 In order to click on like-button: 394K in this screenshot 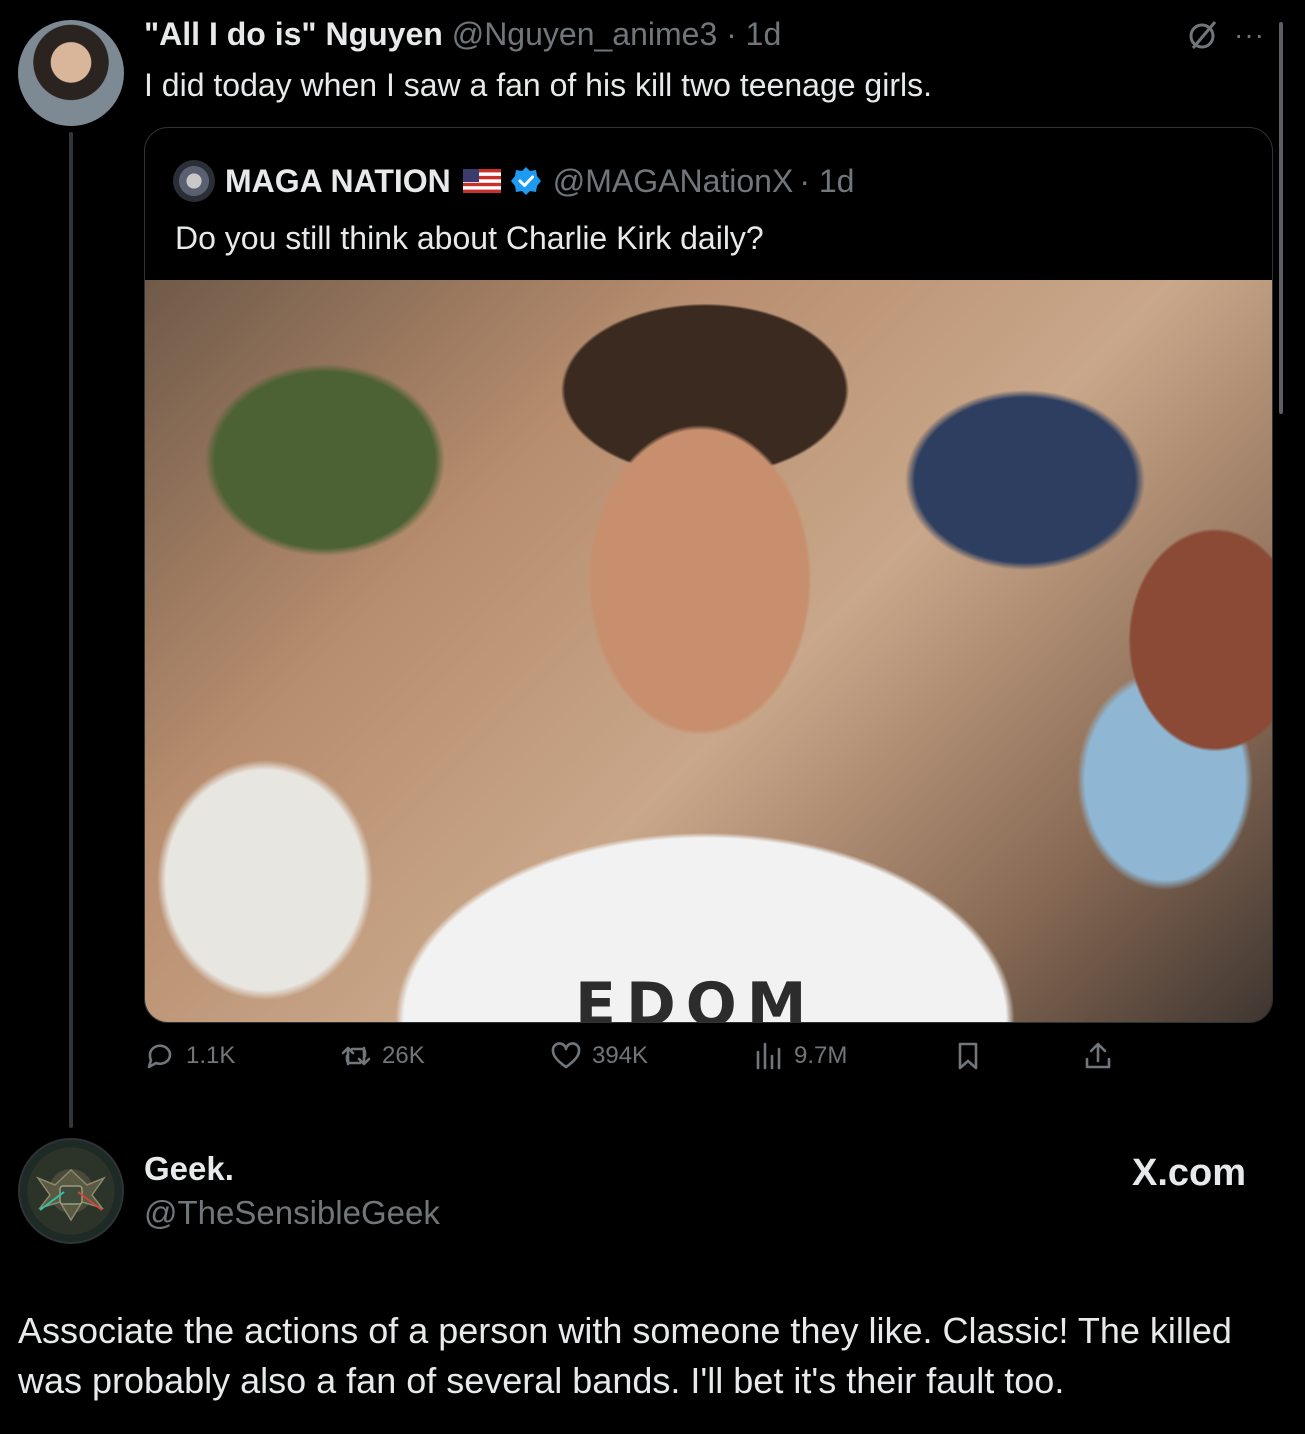, I will do `click(599, 1056)`.